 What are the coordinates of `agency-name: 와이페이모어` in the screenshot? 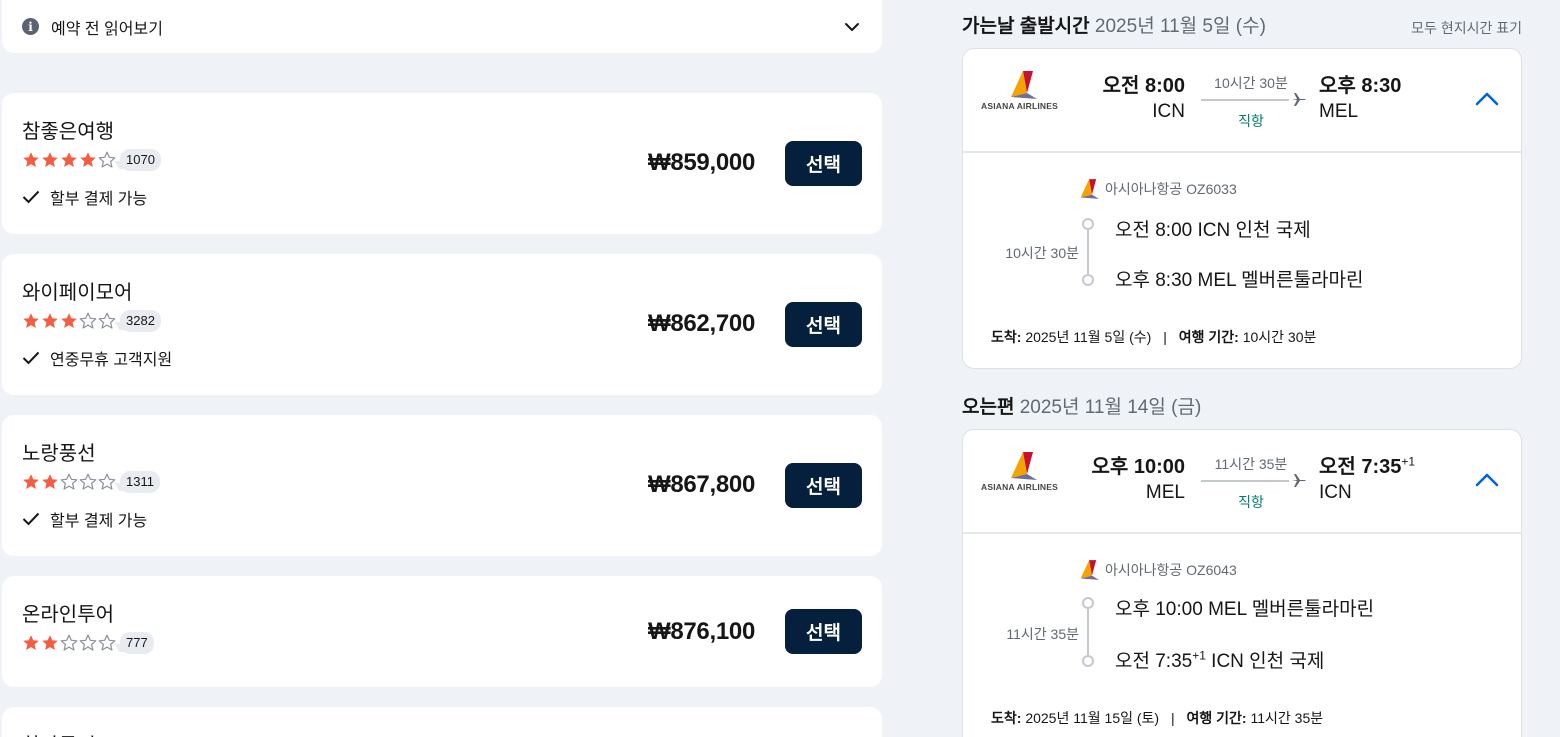 It's located at (77, 293).